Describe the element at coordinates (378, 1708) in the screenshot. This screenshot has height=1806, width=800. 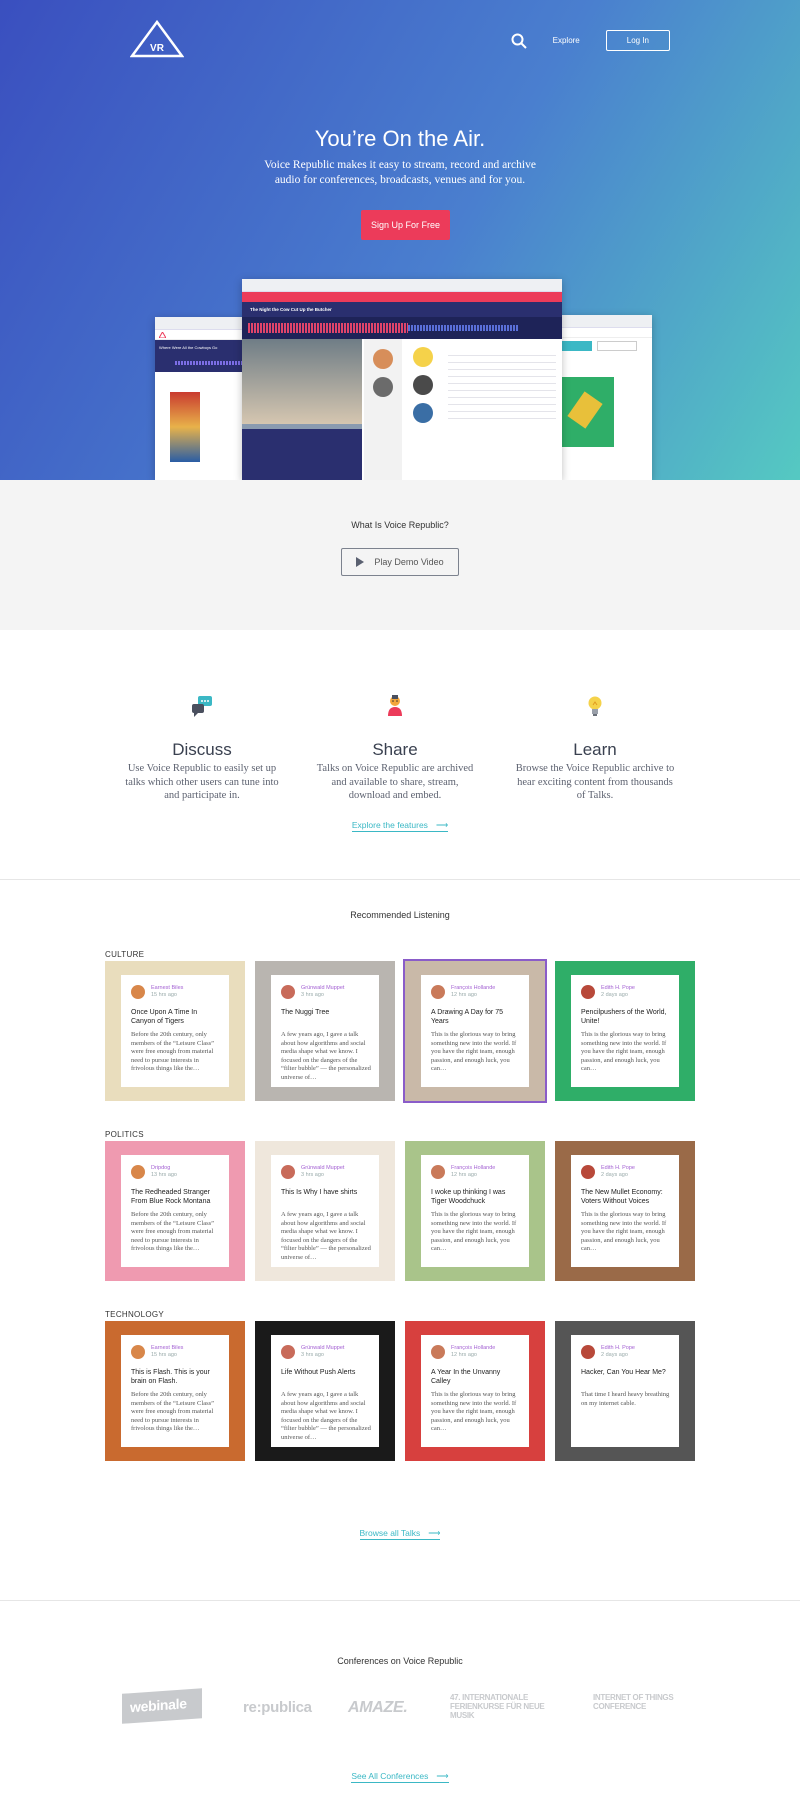
I see `conference-logo-amaze: AMAZE.` at that location.